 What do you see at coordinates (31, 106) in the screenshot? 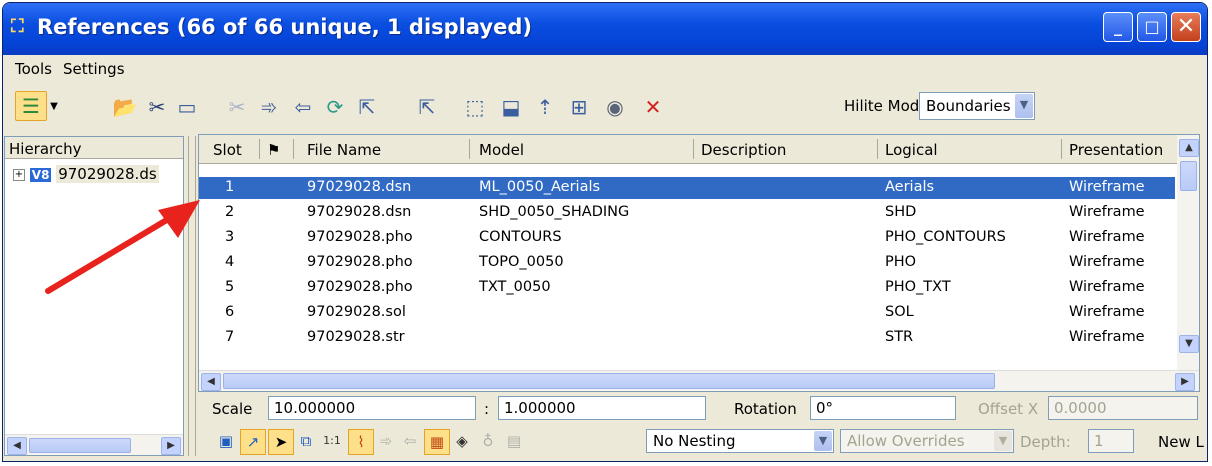
I see `tree-view-icon: ☰` at bounding box center [31, 106].